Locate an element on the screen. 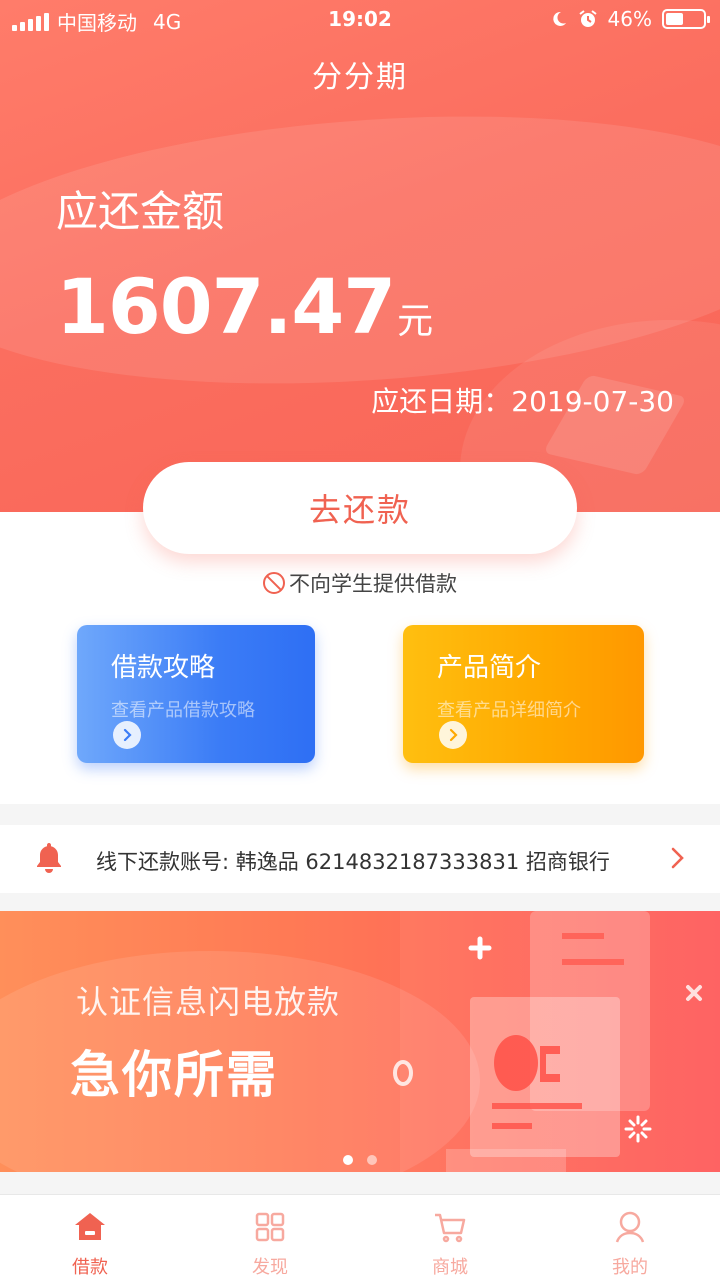  product-intro-card: 产品简介 查看产品详细简介 is located at coordinates (523, 694).